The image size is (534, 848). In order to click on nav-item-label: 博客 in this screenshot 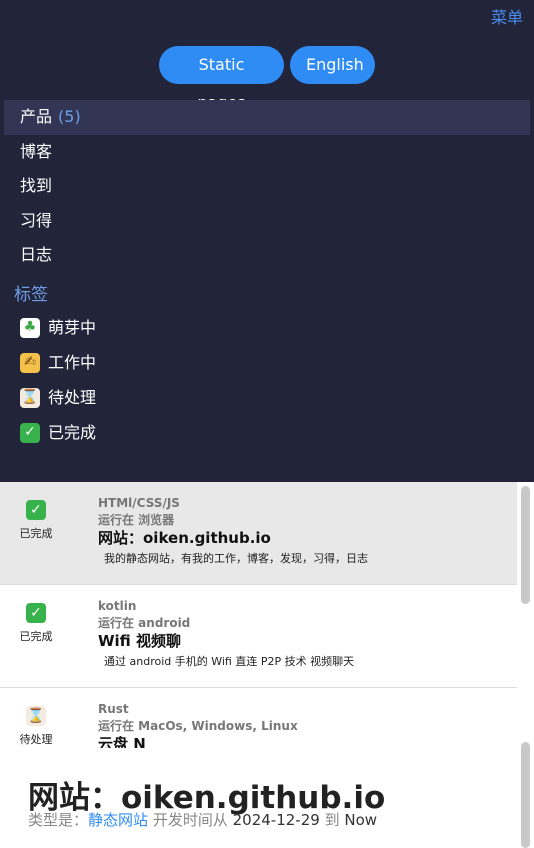, I will do `click(36, 151)`.